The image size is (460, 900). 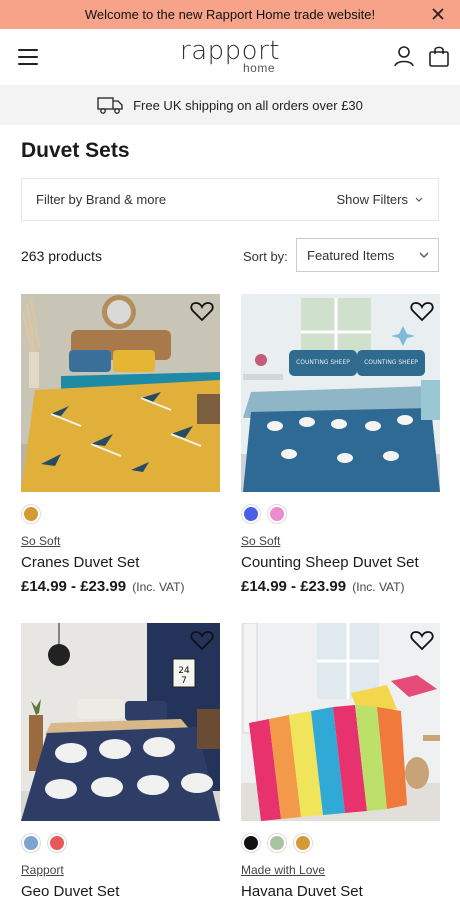 I want to click on show-filters-label: Show Filters, so click(x=372, y=199).